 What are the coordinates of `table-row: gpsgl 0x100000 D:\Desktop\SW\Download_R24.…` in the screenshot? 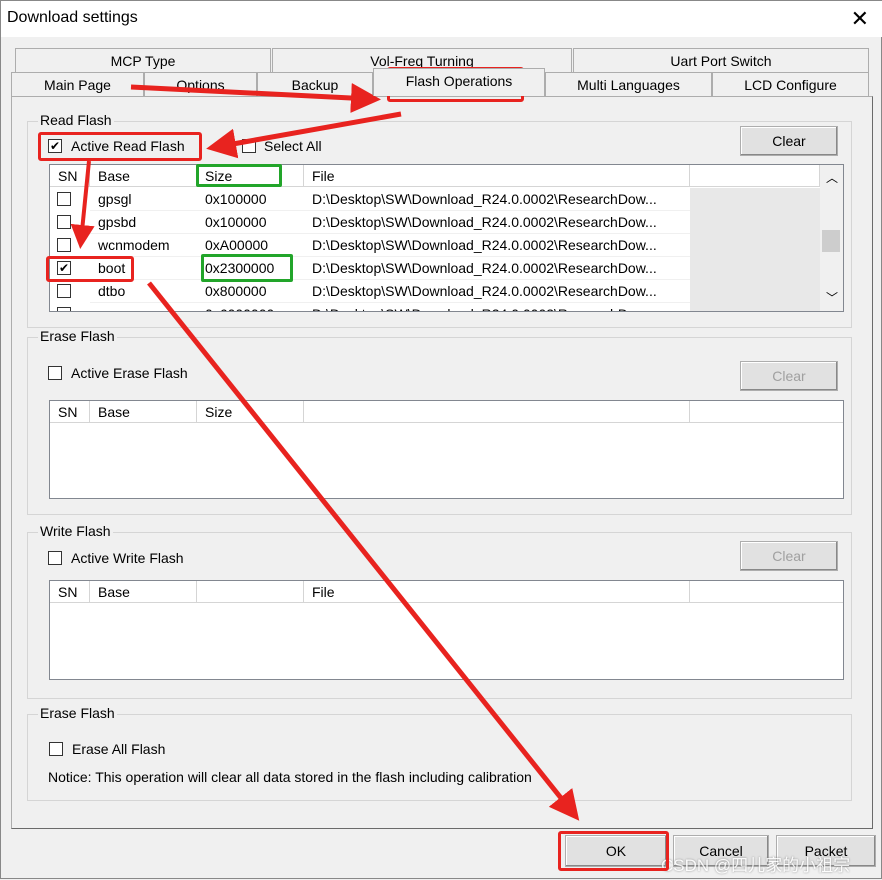 It's located at (435, 199).